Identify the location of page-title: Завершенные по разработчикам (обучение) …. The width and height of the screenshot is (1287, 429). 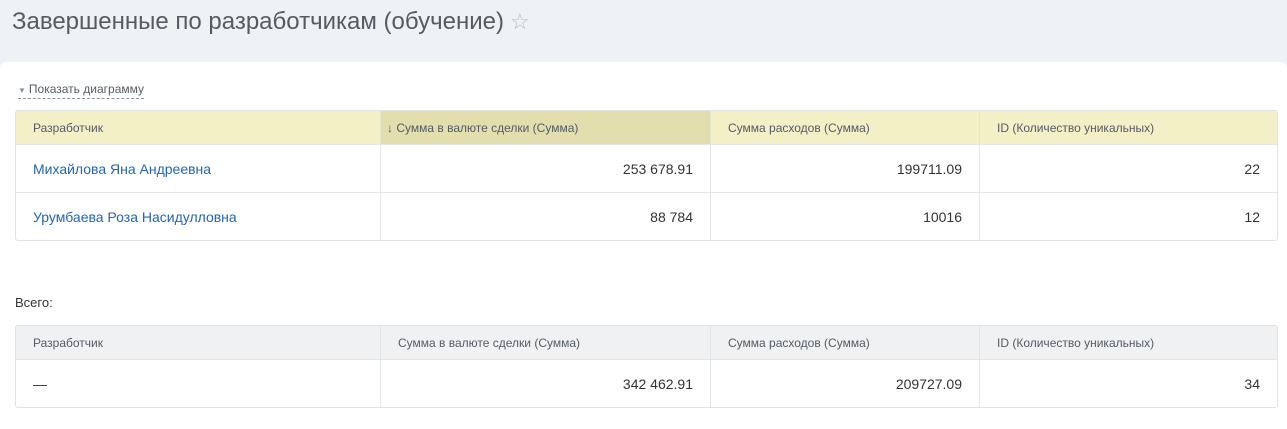
(271, 22).